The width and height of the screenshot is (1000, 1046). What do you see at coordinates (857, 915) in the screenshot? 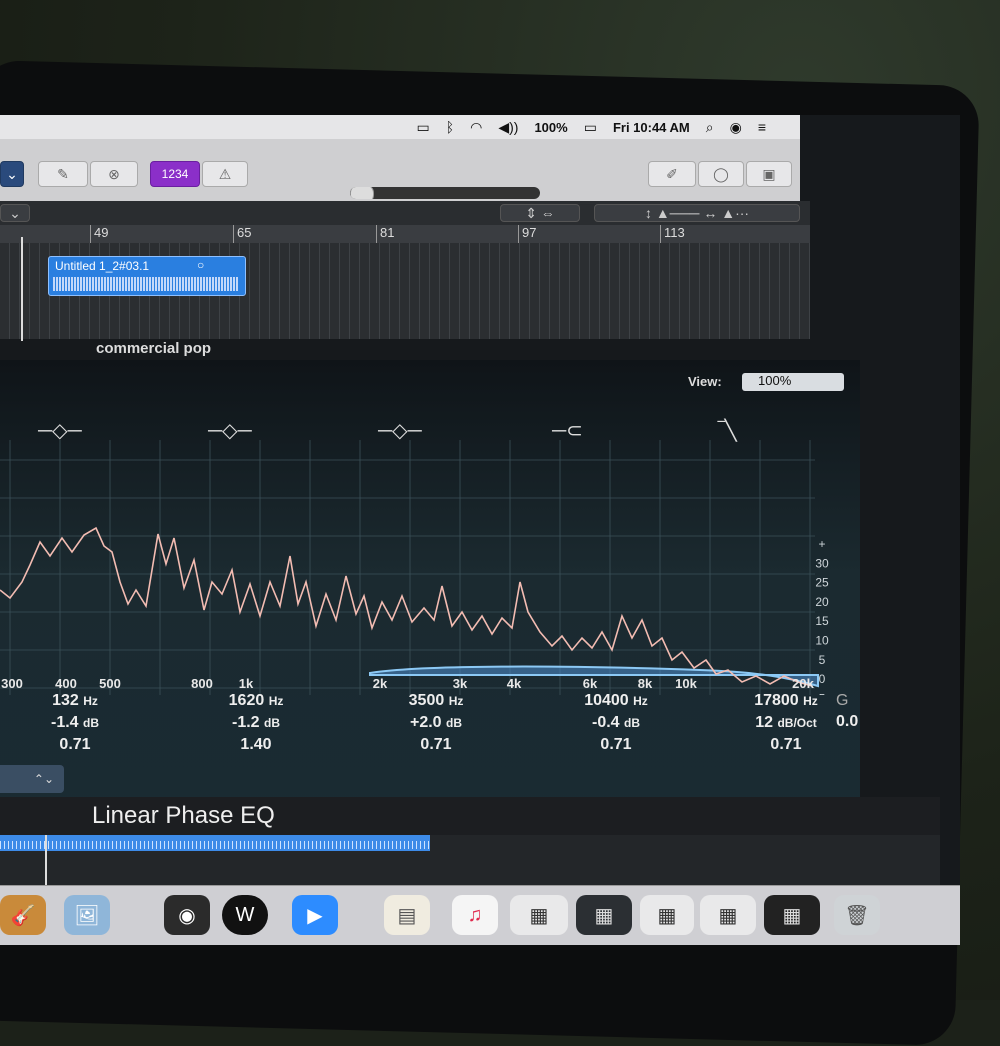
I see `trash-icon: 🗑` at bounding box center [857, 915].